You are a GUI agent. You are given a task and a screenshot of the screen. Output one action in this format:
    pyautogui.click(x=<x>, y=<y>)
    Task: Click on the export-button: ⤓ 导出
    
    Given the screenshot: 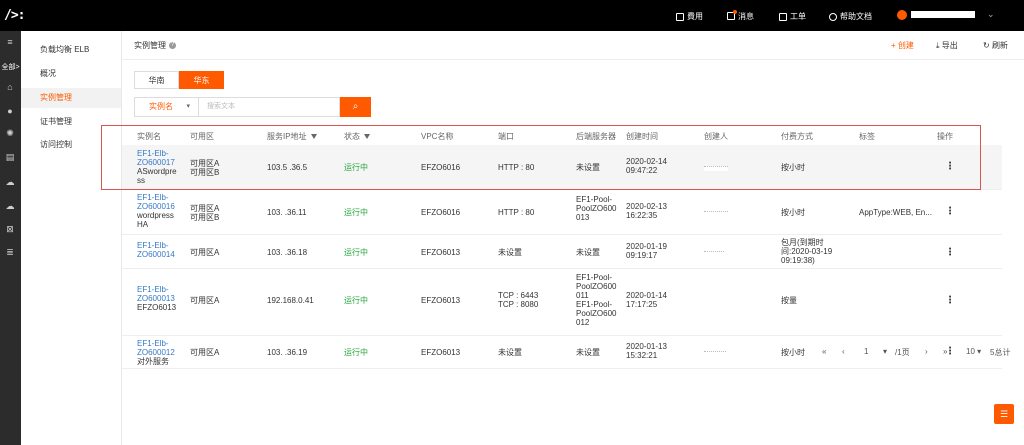 What is the action you would take?
    pyautogui.click(x=947, y=45)
    